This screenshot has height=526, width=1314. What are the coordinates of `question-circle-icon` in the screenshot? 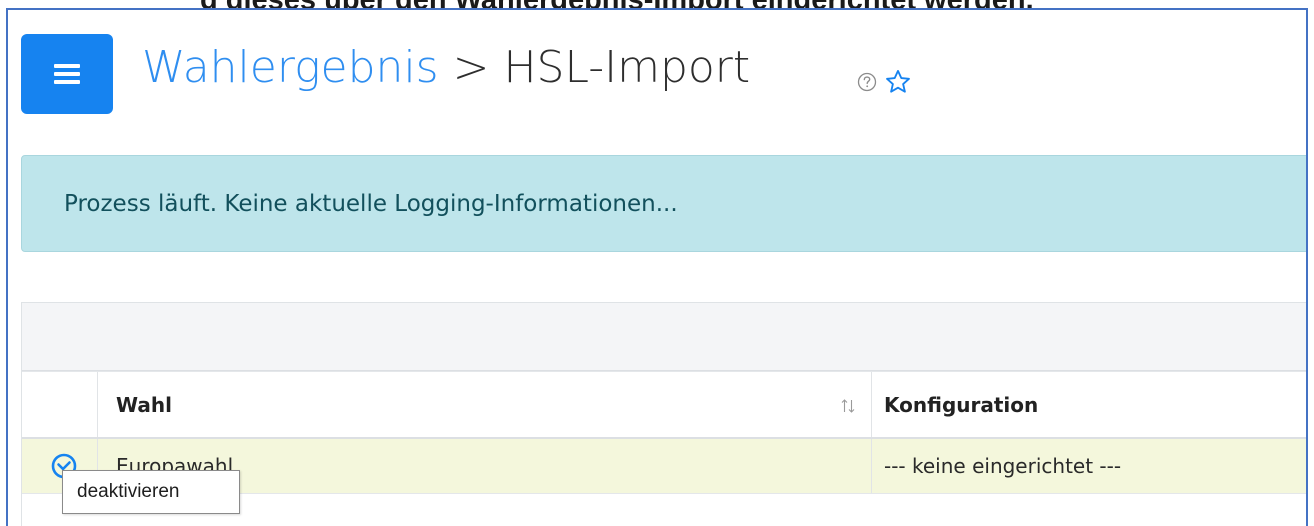 It's located at (867, 82).